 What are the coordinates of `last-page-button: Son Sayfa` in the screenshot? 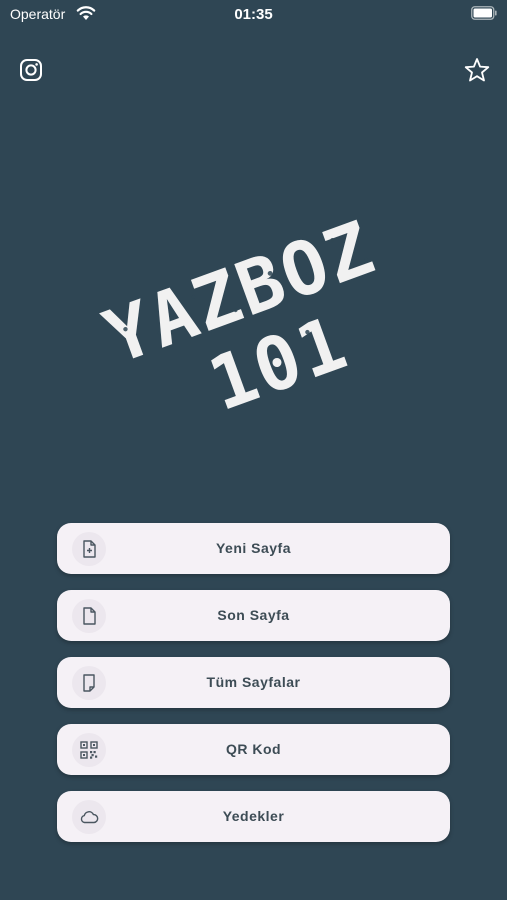 It's located at (253, 615).